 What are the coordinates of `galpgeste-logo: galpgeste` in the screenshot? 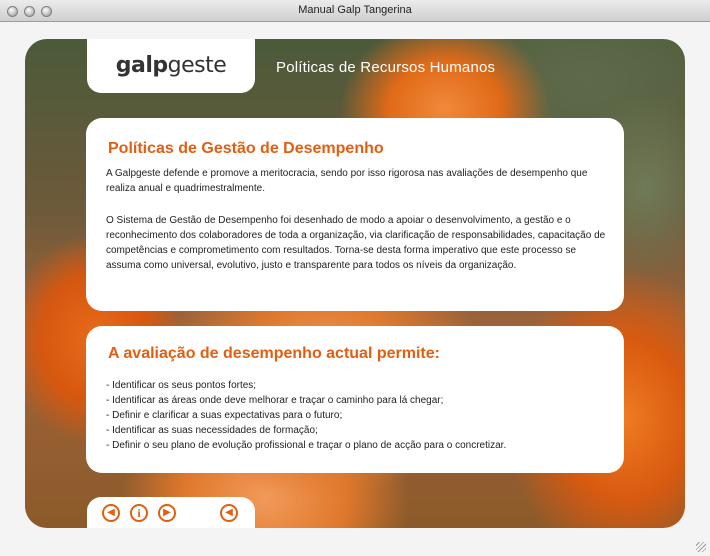 It's located at (171, 65).